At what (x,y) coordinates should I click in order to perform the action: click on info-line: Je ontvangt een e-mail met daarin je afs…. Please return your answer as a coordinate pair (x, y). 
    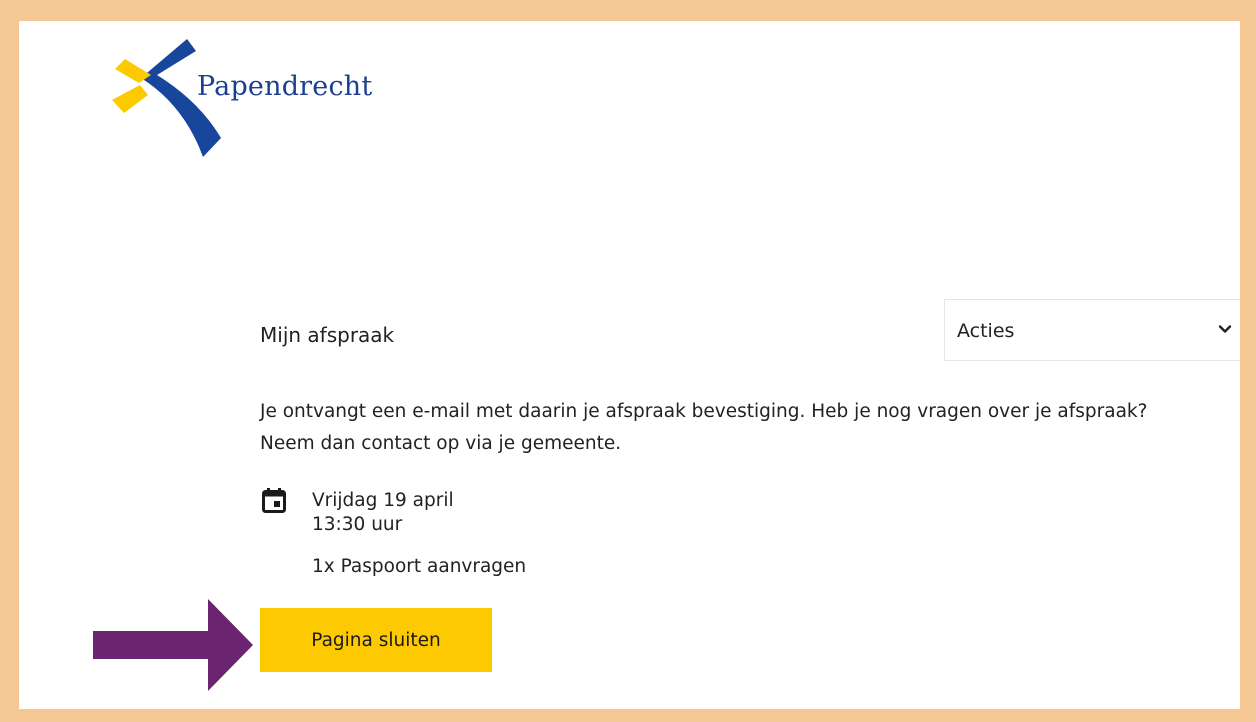
    Looking at the image, I should click on (704, 411).